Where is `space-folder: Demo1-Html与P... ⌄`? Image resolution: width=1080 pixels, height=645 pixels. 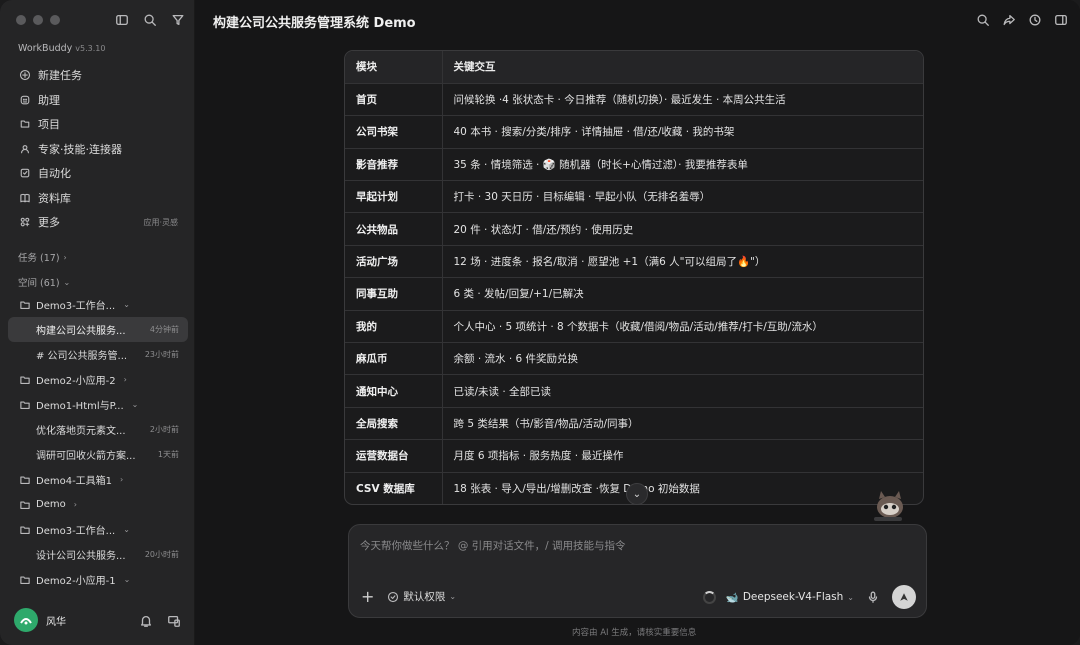
space-folder: Demo1-Html与P... ⌄ is located at coordinates (98, 404).